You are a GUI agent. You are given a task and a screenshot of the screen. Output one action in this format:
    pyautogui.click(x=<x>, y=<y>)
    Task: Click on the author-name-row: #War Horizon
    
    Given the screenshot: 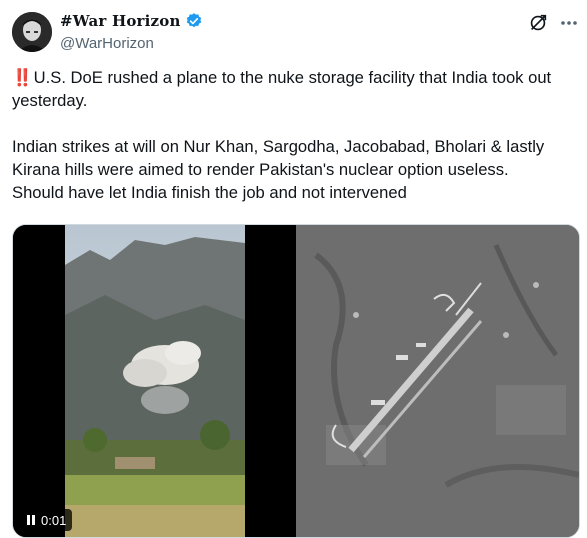 What is the action you would take?
    pyautogui.click(x=131, y=21)
    